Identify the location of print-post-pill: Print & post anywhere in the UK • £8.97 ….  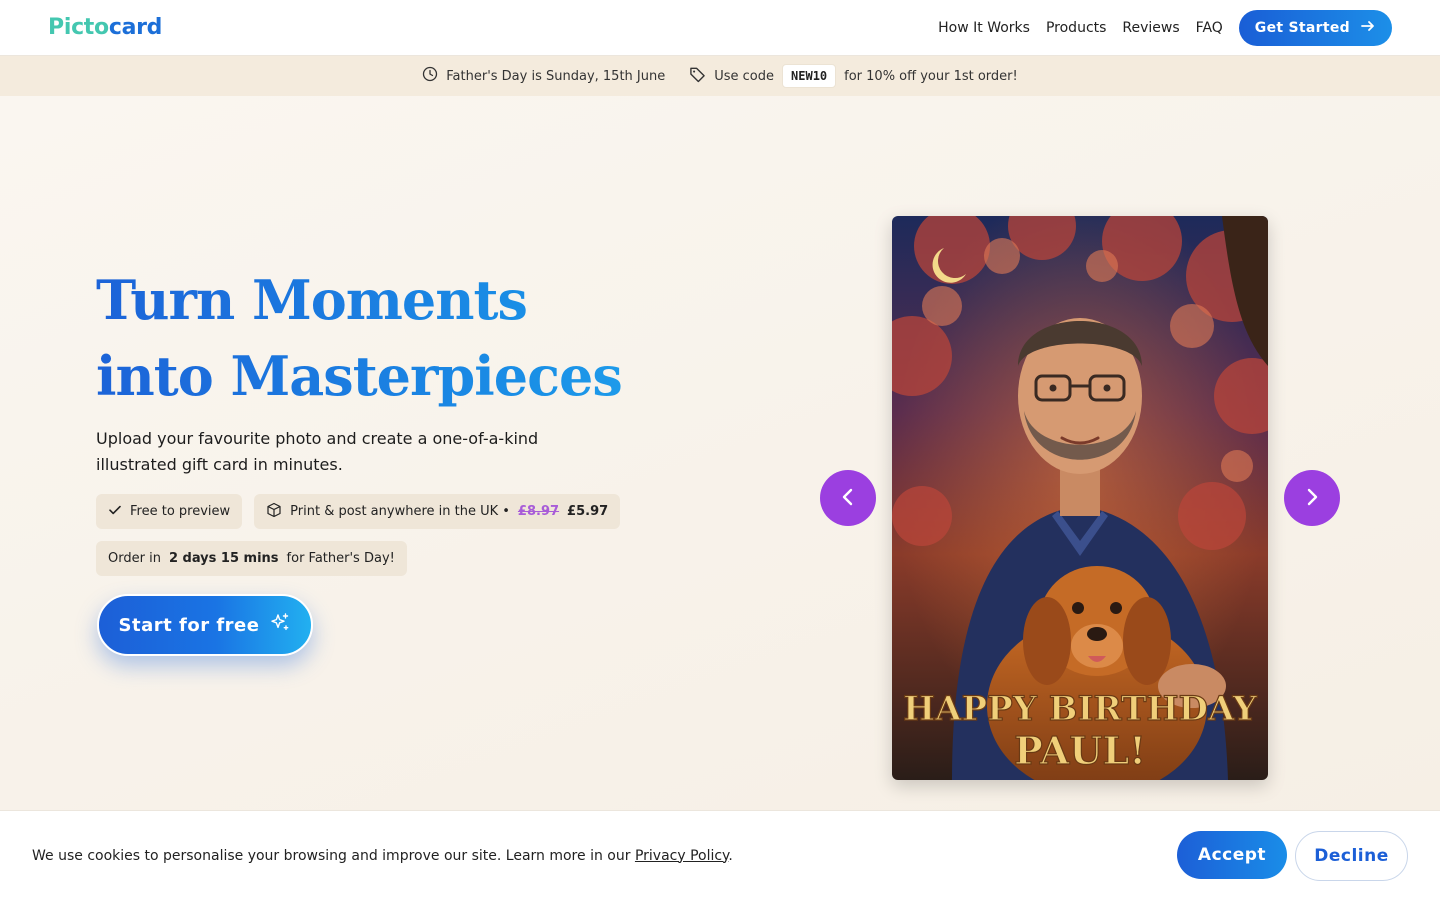
(437, 511).